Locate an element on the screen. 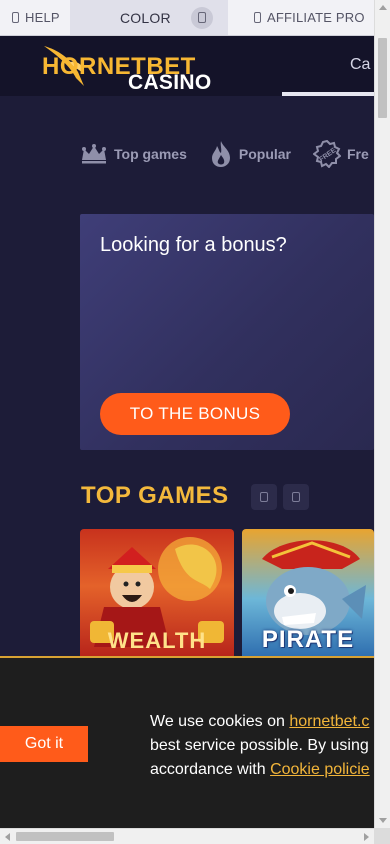 Image resolution: width=390 pixels, height=844 pixels. carousel-prev-button is located at coordinates (264, 497).